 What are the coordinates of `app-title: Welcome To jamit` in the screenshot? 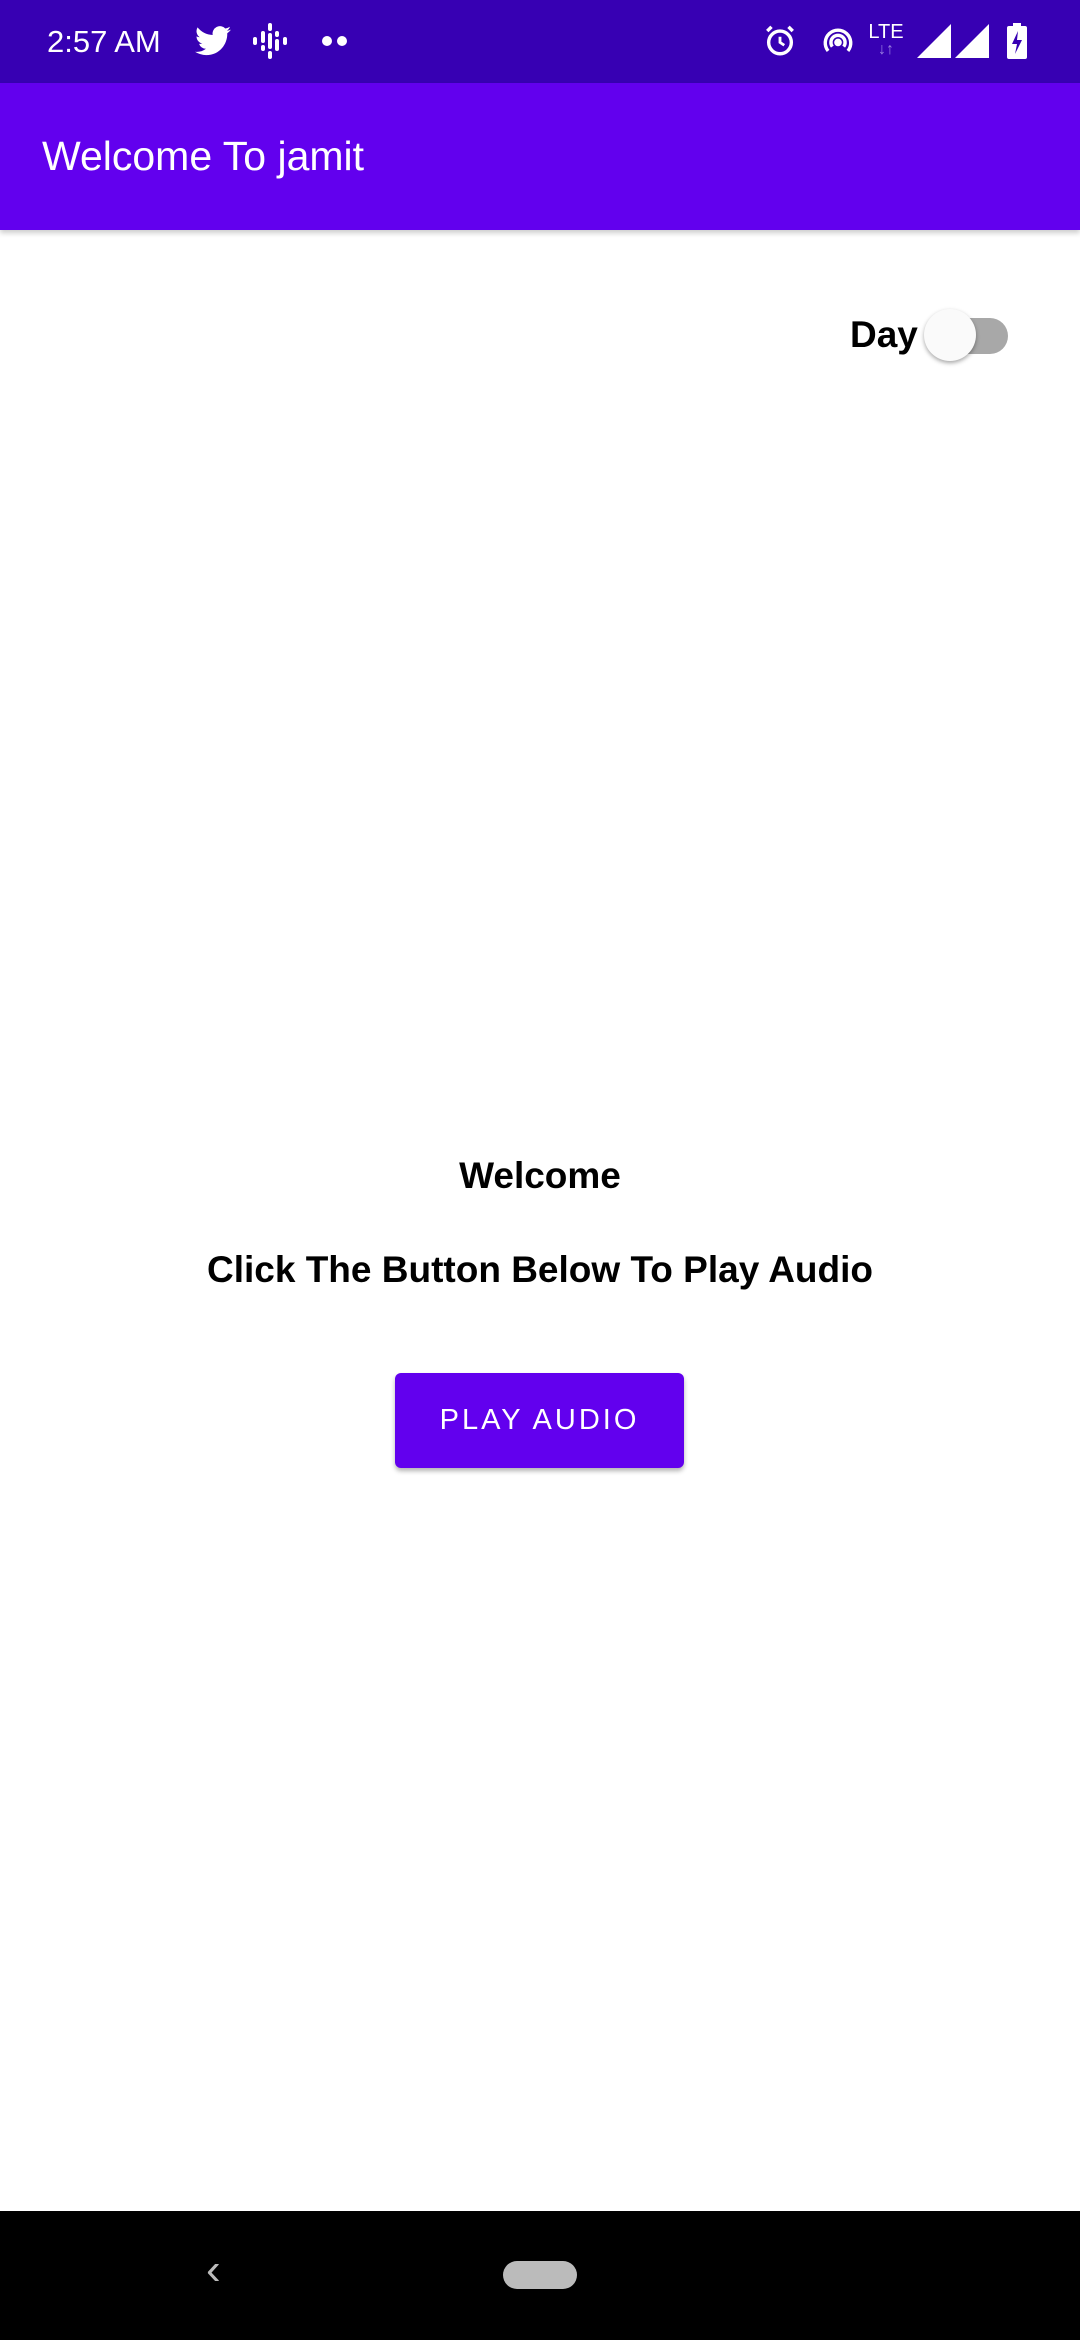 It's located at (203, 156).